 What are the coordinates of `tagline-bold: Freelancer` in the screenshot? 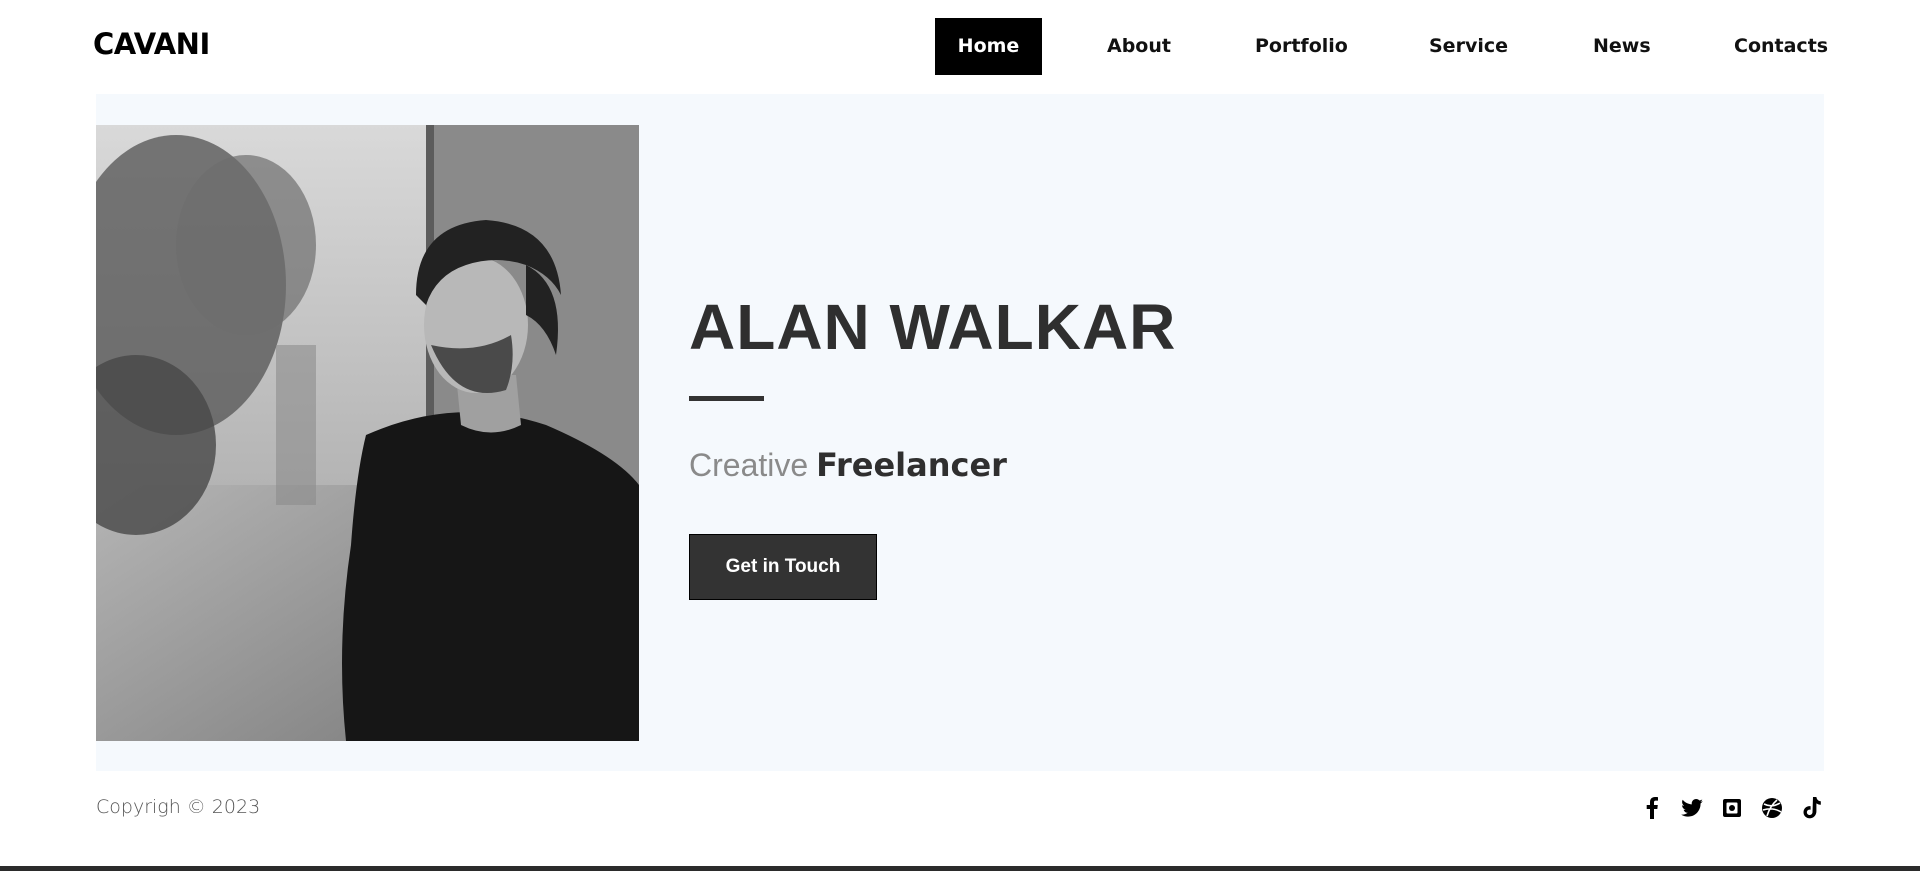 It's located at (911, 465).